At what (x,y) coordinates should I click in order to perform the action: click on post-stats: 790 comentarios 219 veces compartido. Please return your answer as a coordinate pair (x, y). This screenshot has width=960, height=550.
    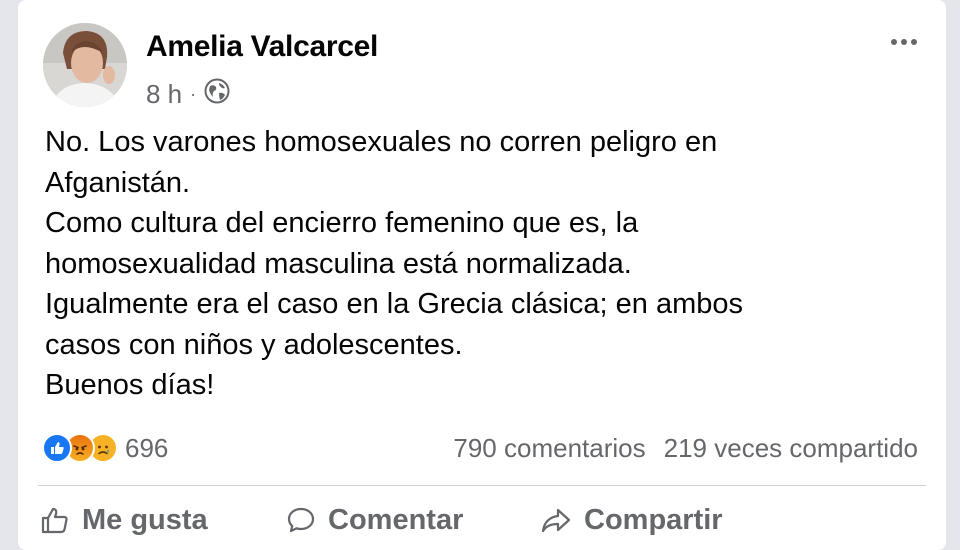
    Looking at the image, I should click on (685, 448).